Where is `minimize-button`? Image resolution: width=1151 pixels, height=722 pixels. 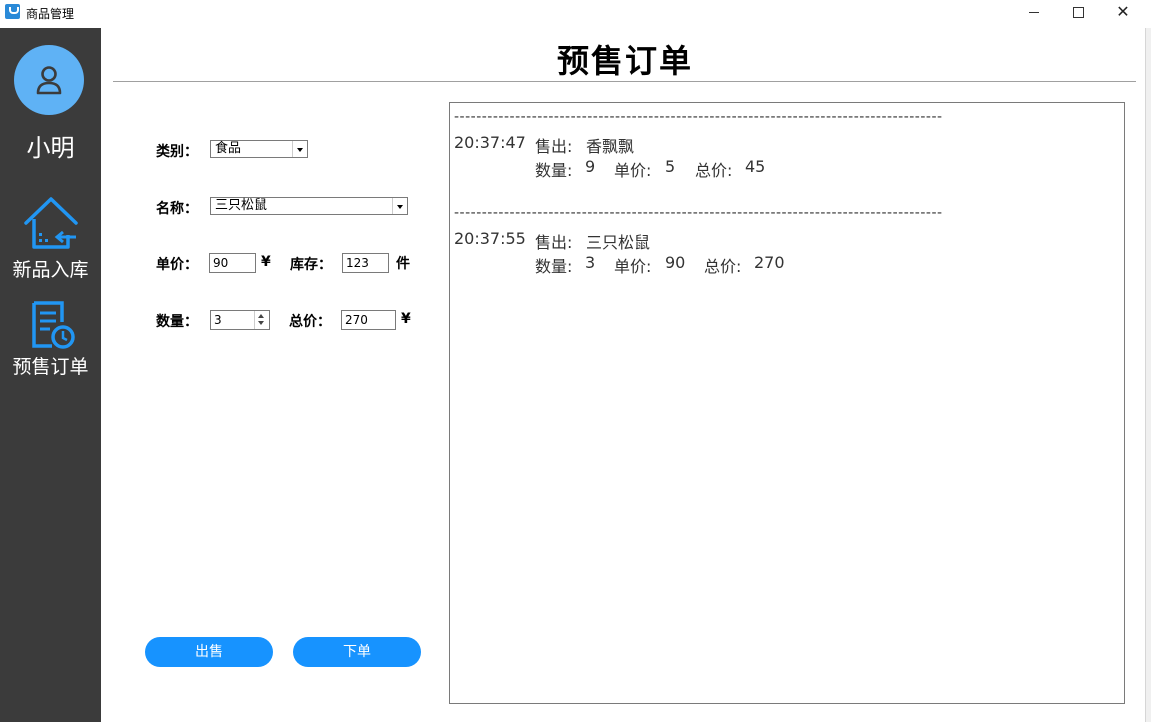
minimize-button is located at coordinates (1034, 13).